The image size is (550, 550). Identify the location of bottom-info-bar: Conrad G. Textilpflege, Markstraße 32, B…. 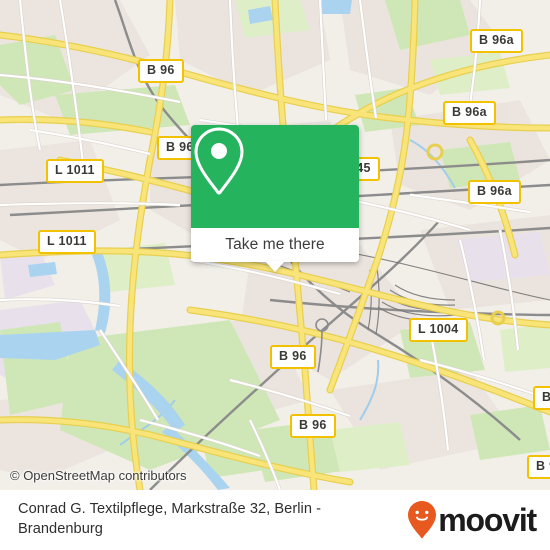
(275, 520).